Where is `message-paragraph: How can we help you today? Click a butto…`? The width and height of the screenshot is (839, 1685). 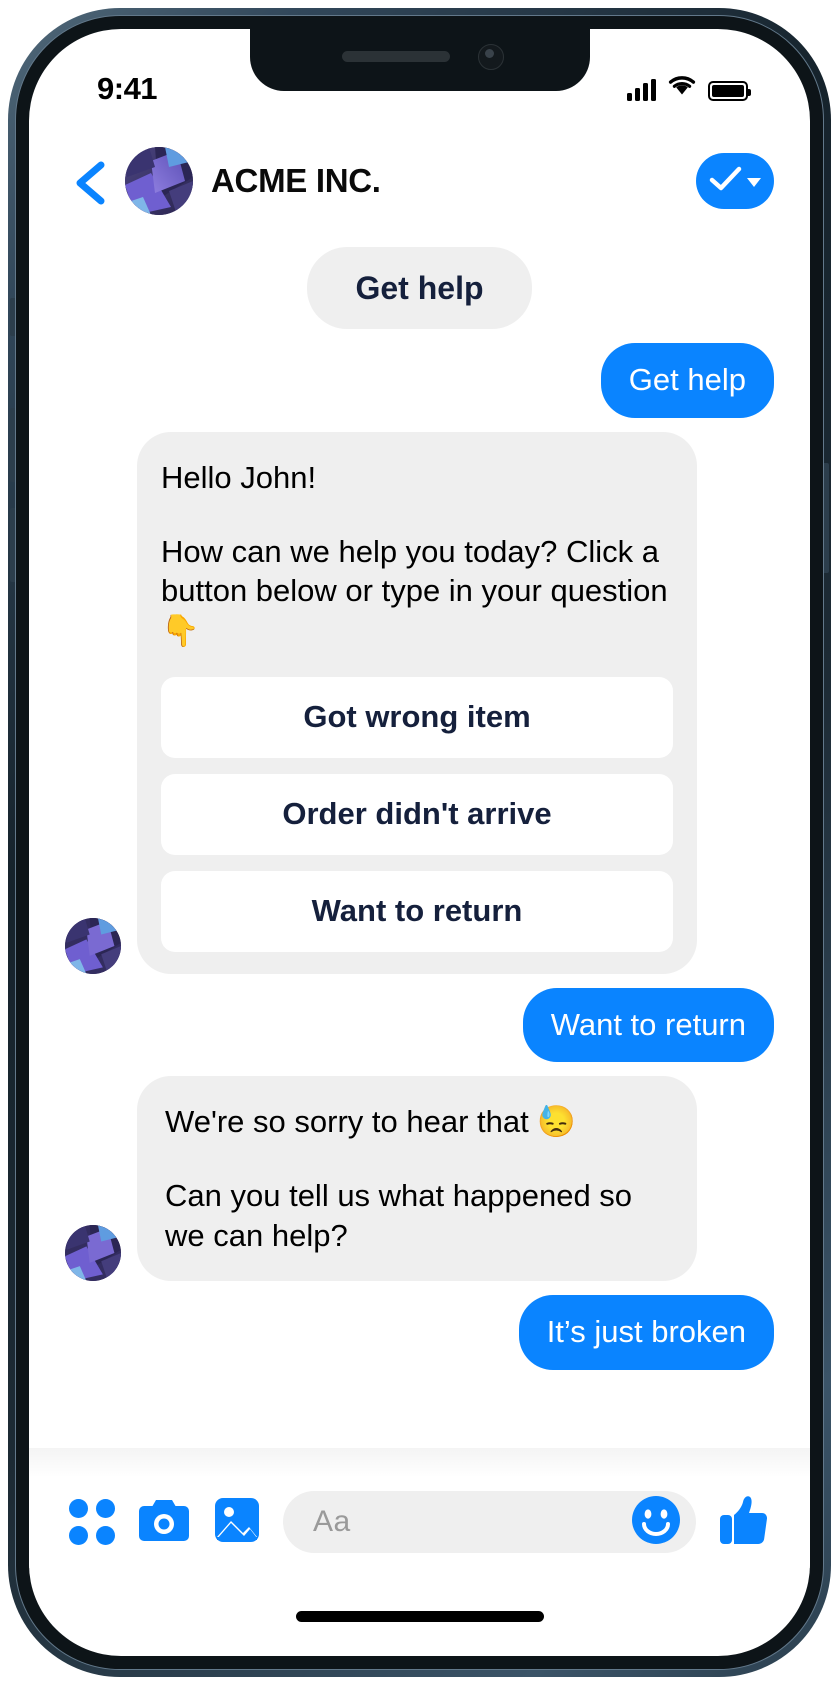
message-paragraph: How can we help you today? Click a butto… is located at coordinates (414, 591).